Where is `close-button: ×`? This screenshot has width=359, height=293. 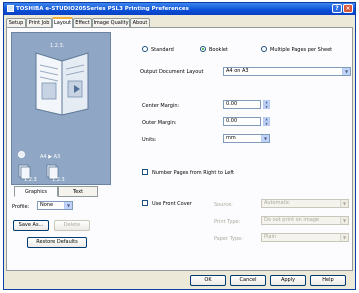
close-button: × is located at coordinates (348, 8).